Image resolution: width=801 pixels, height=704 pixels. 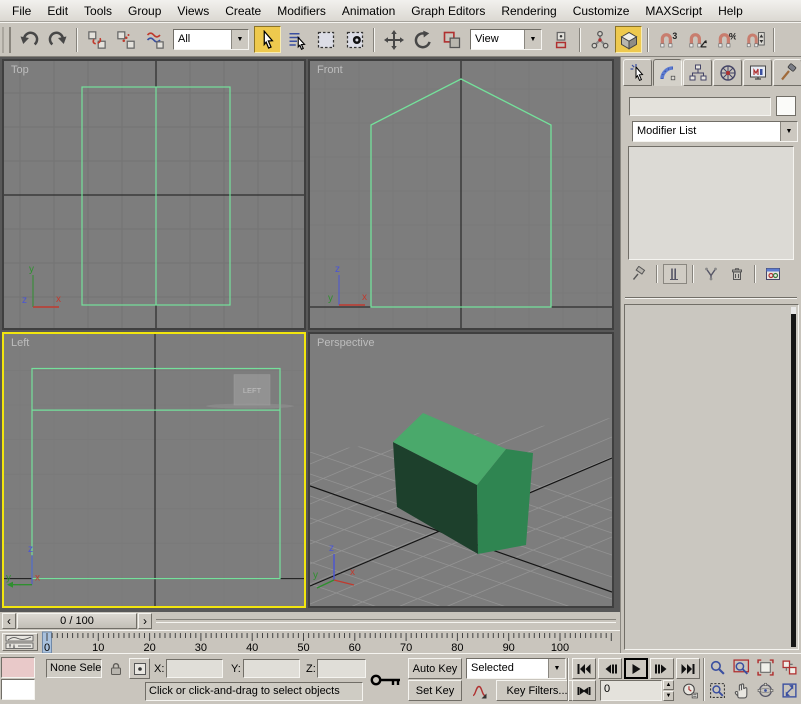 What do you see at coordinates (271, 668) in the screenshot?
I see `y-coordinate-field` at bounding box center [271, 668].